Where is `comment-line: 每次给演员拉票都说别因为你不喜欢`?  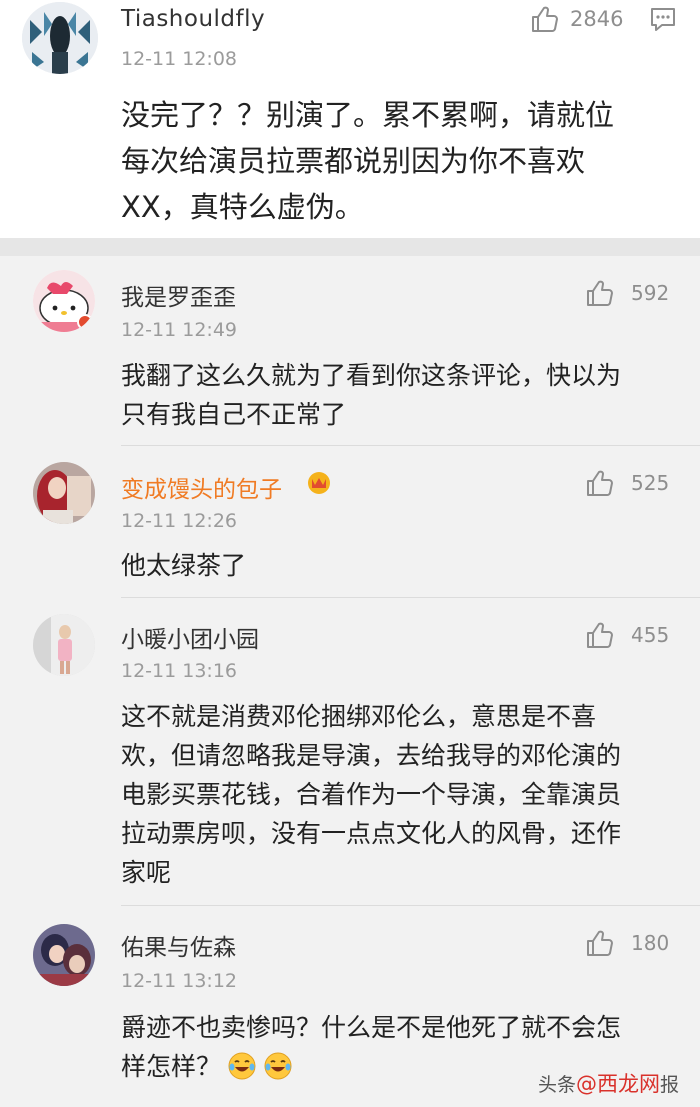 comment-line: 每次给演员拉票都说别因为你不喜欢 is located at coordinates (353, 161).